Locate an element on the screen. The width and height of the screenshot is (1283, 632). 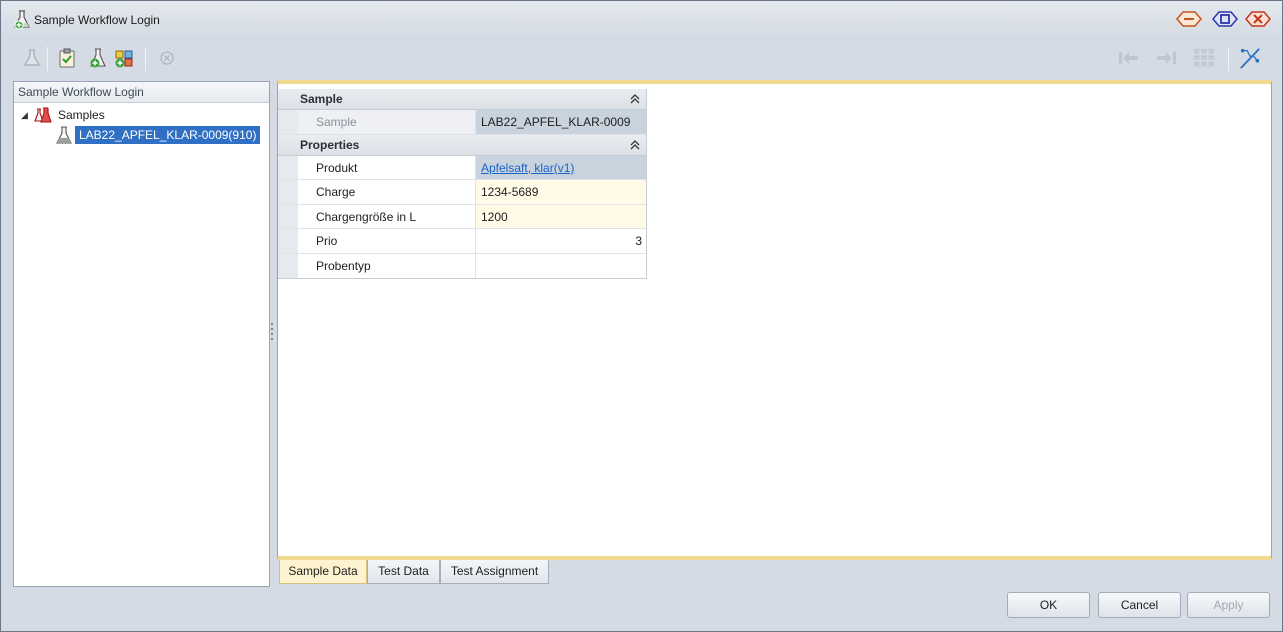
property-row-probentyp: Probentyp is located at coordinates (462, 266).